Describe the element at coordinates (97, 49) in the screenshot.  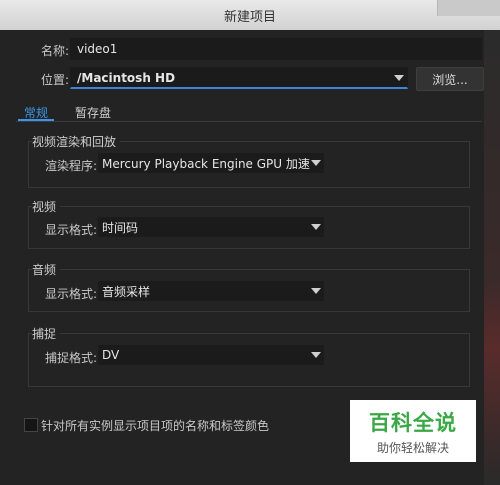
I see `name-input-value: video1` at that location.